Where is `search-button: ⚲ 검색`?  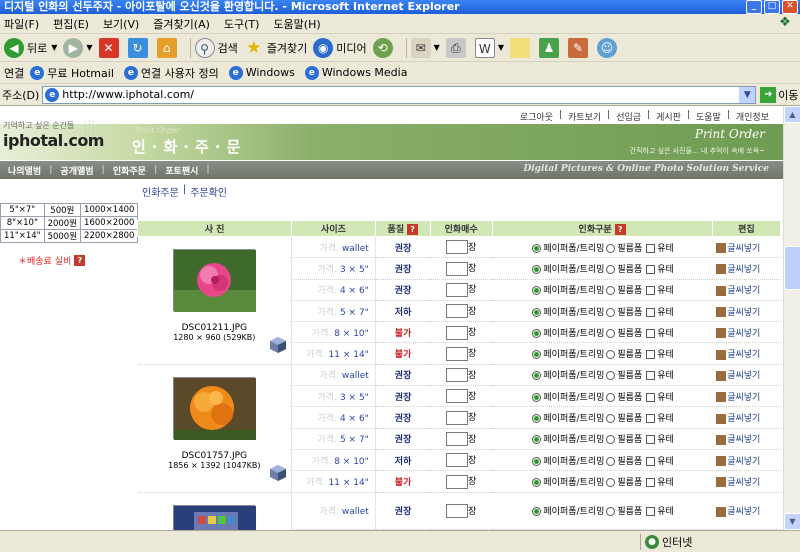
search-button: ⚲ 검색 is located at coordinates (216, 47).